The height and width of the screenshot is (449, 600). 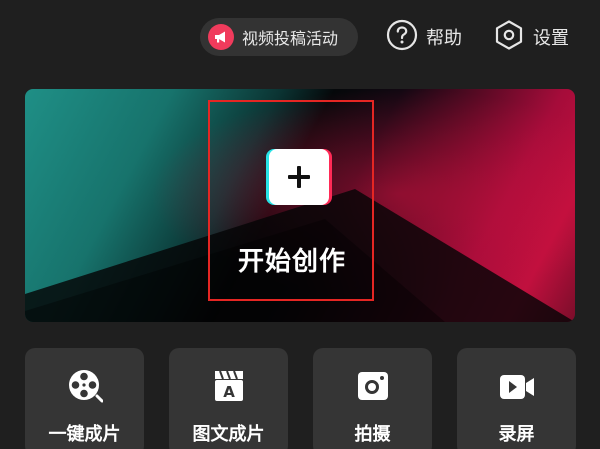 I want to click on screen-record-icon, so click(x=517, y=386).